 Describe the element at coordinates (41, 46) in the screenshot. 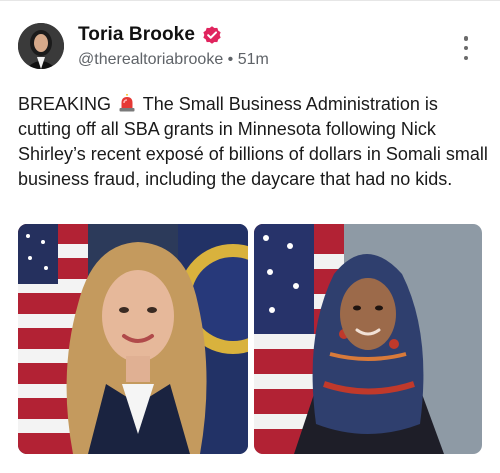

I see `avatar` at that location.